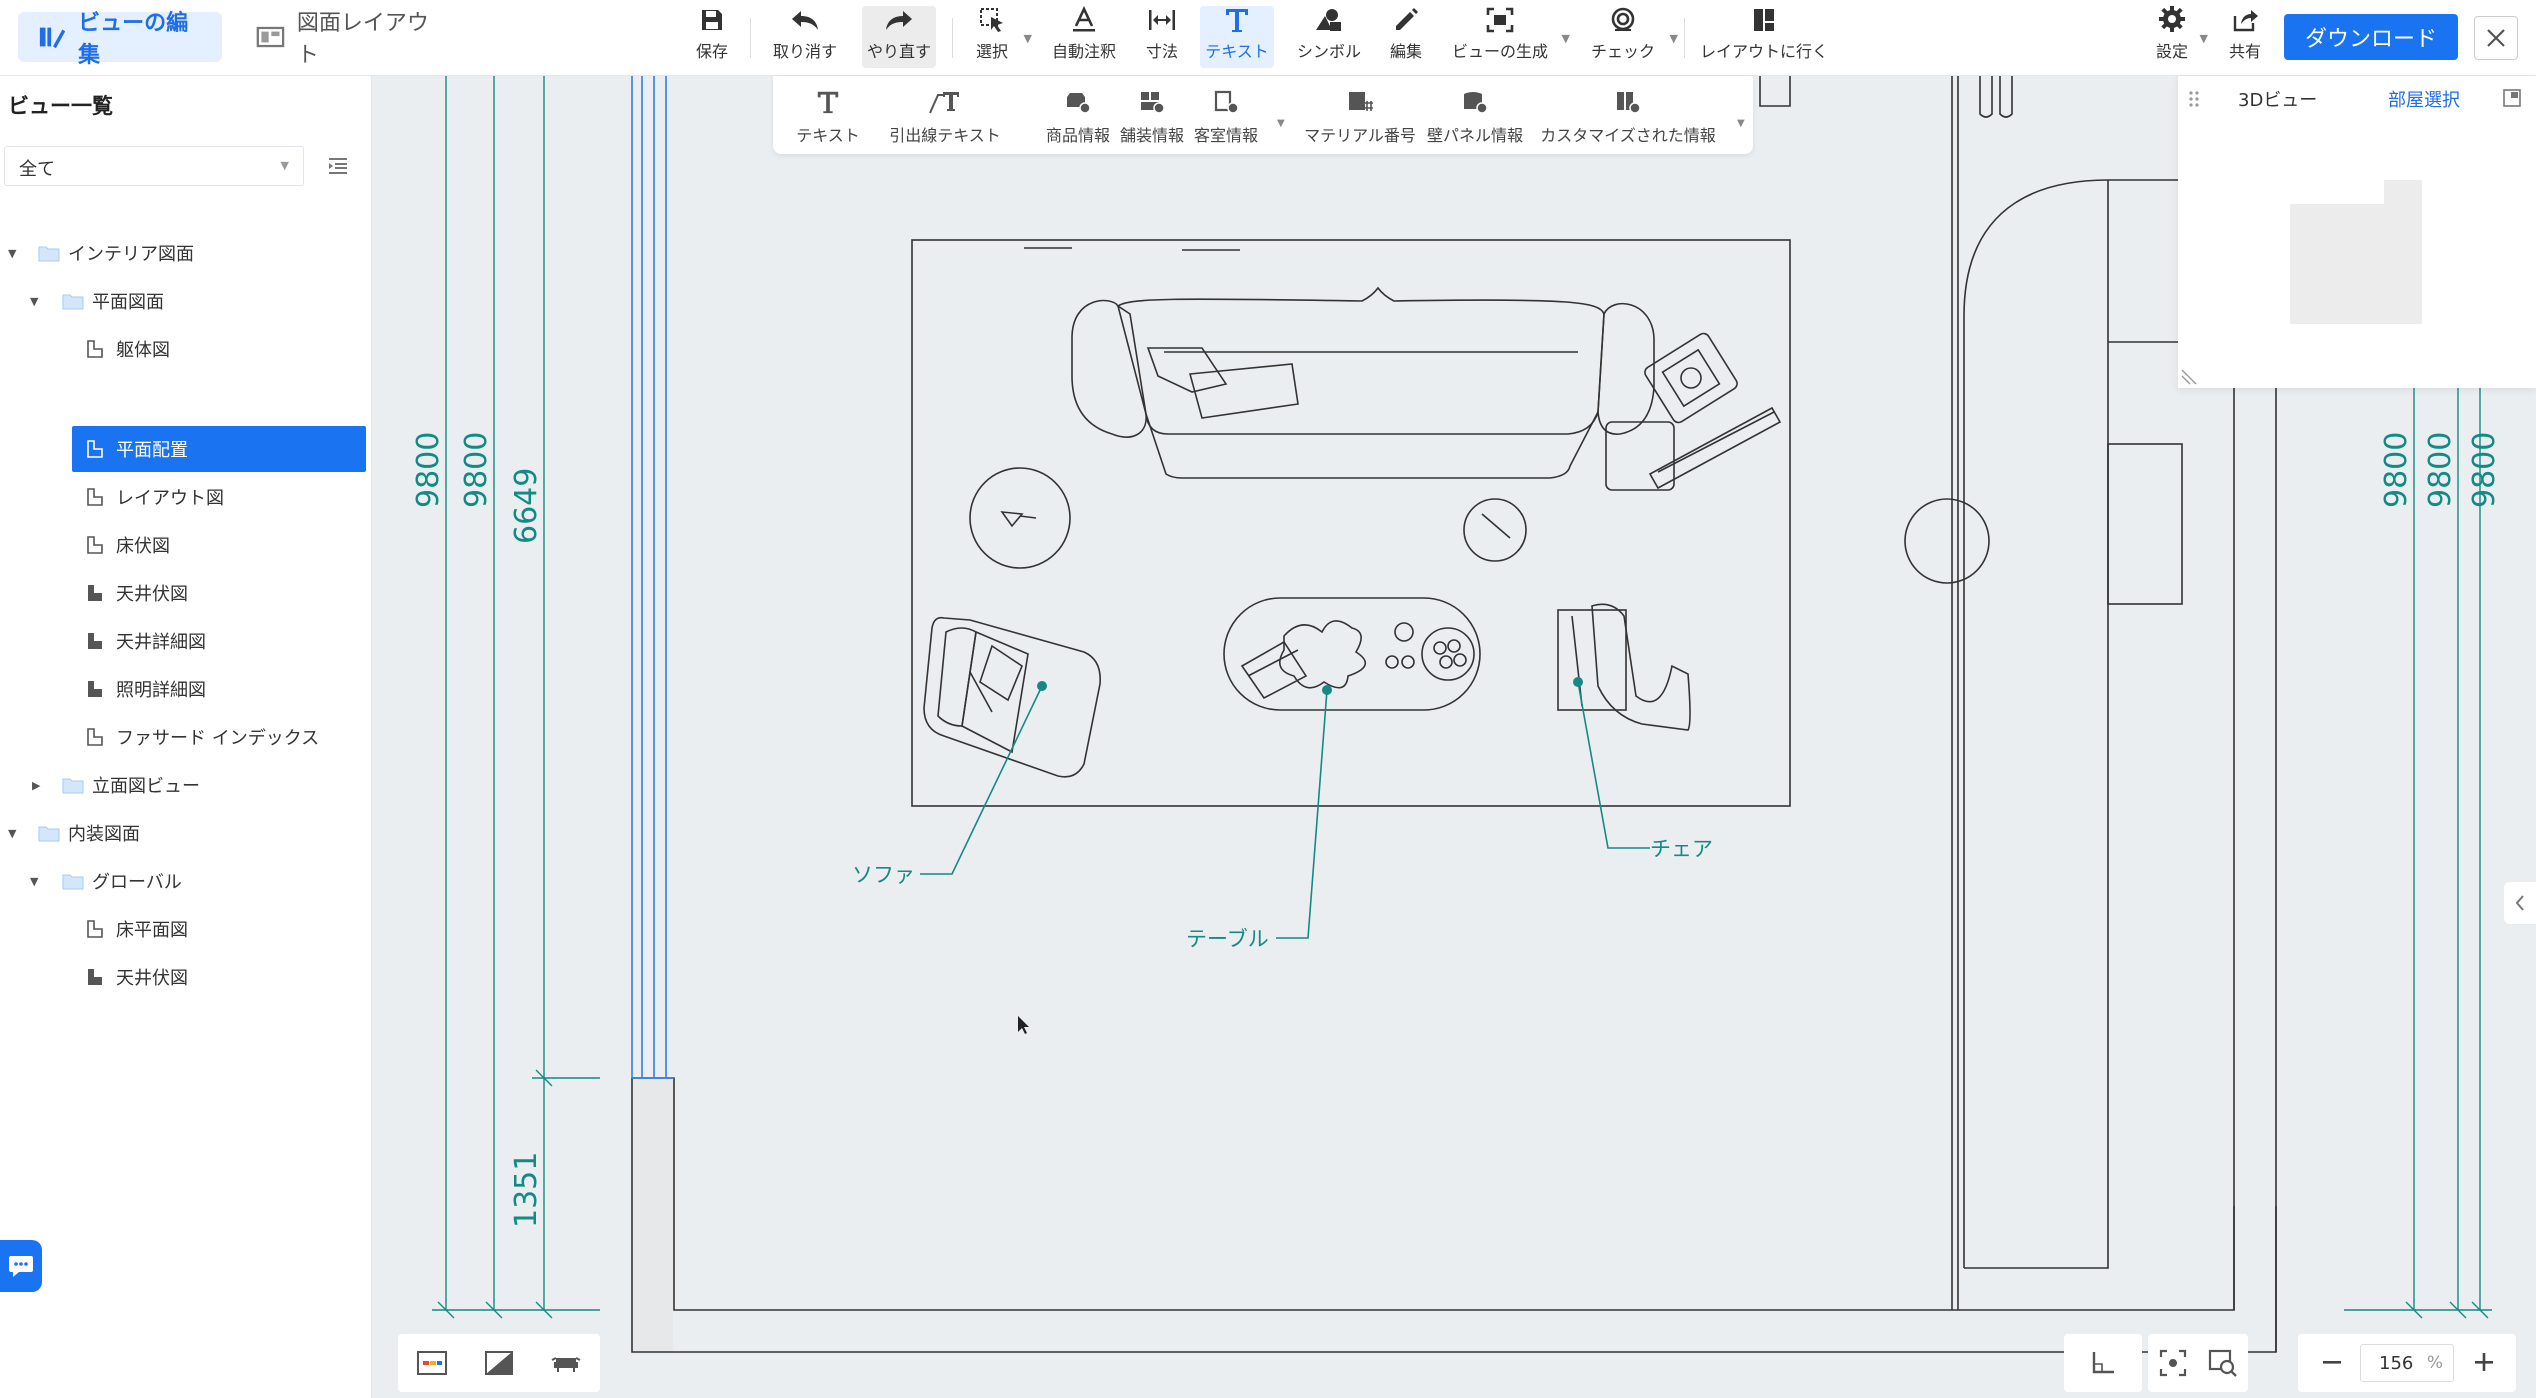 The image size is (2536, 1398). I want to click on fit-view-icon, so click(2173, 1363).